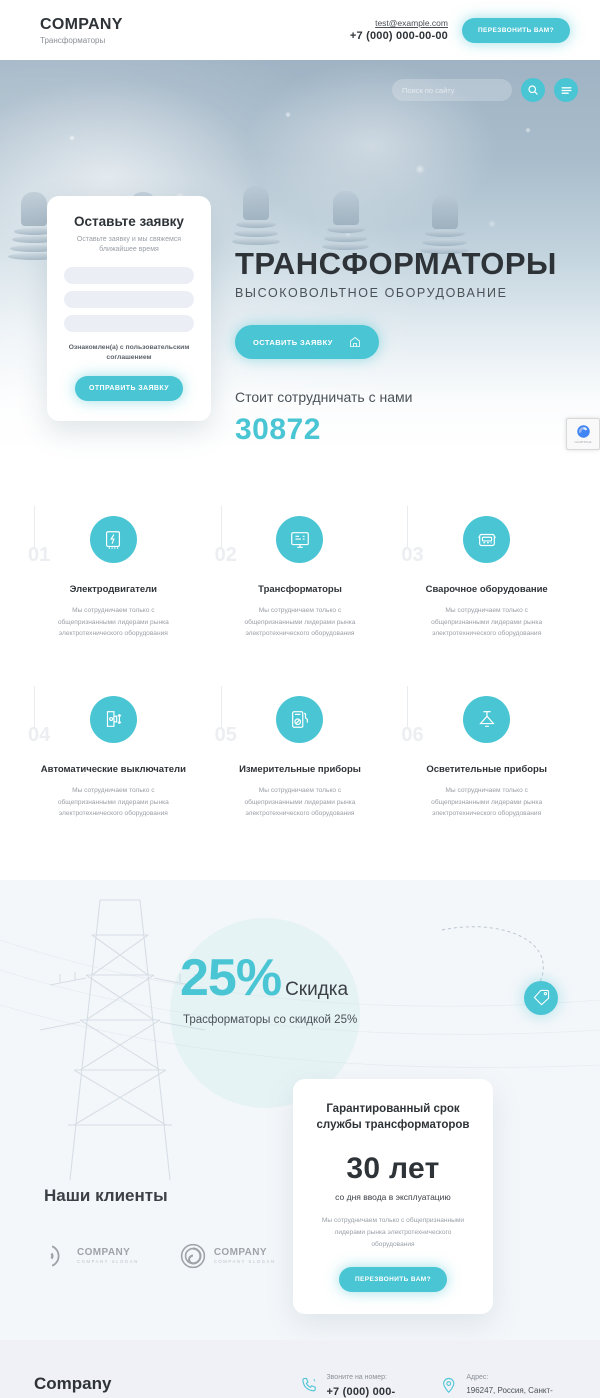 Image resolution: width=600 pixels, height=1398 pixels. What do you see at coordinates (477, 1377) in the screenshot?
I see `footer-address-label: Адрес:` at bounding box center [477, 1377].